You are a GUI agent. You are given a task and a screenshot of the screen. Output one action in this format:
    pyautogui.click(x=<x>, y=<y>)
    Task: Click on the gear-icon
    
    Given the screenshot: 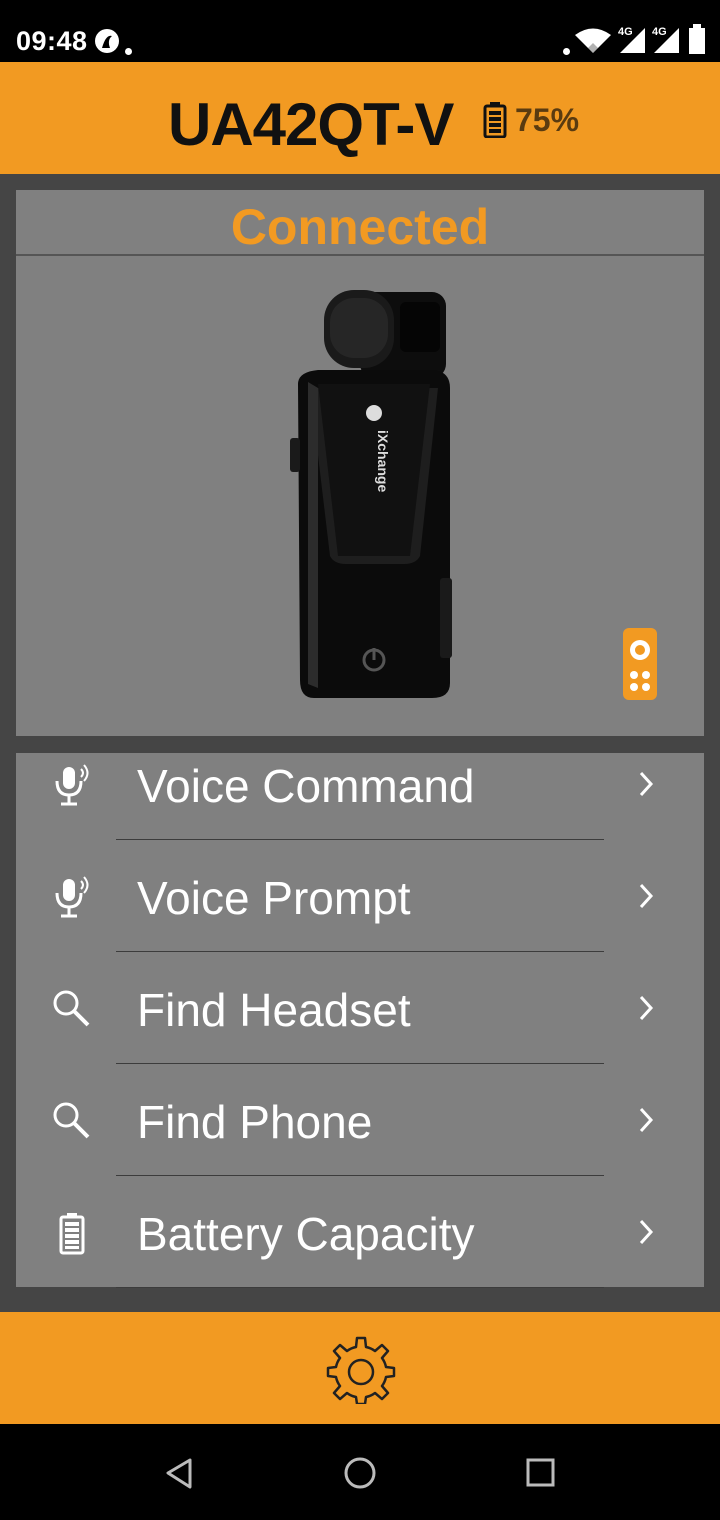 What is the action you would take?
    pyautogui.click(x=361, y=1371)
    